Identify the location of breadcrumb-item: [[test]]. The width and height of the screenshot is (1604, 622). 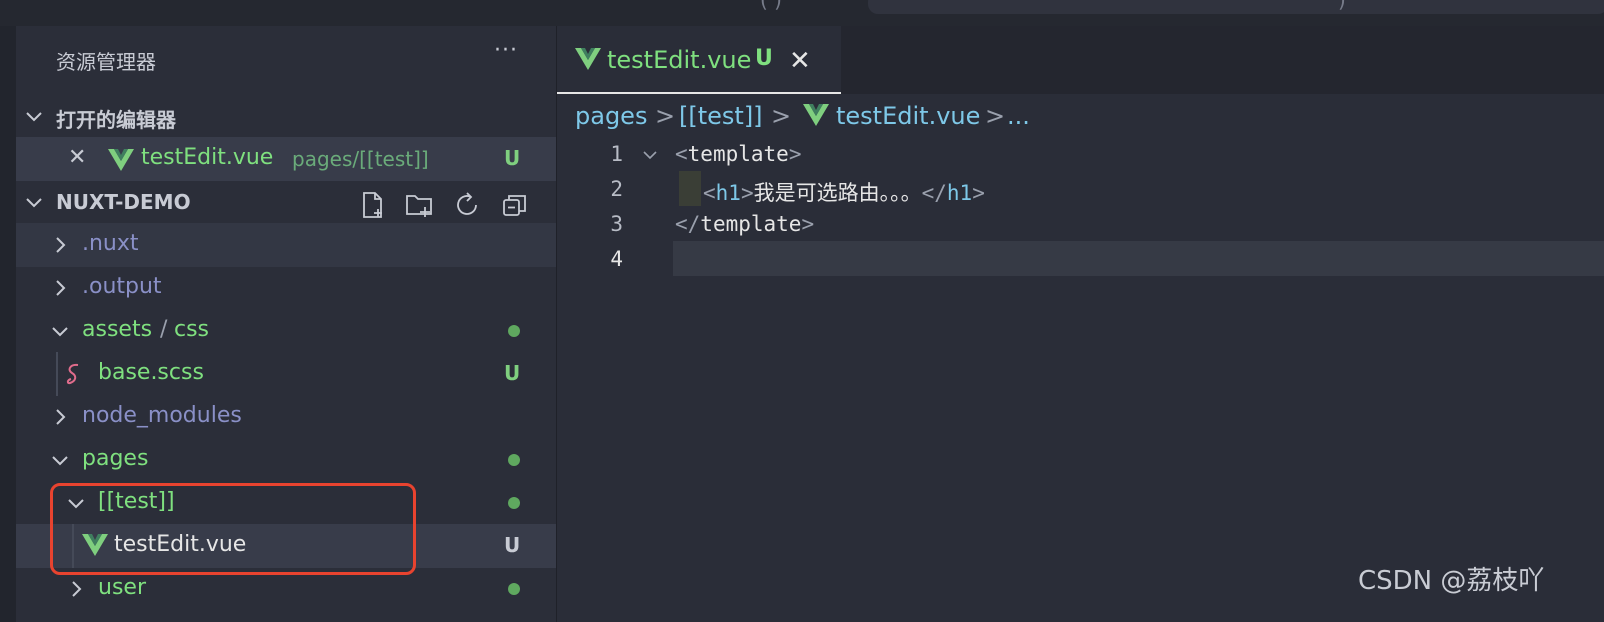
(721, 116).